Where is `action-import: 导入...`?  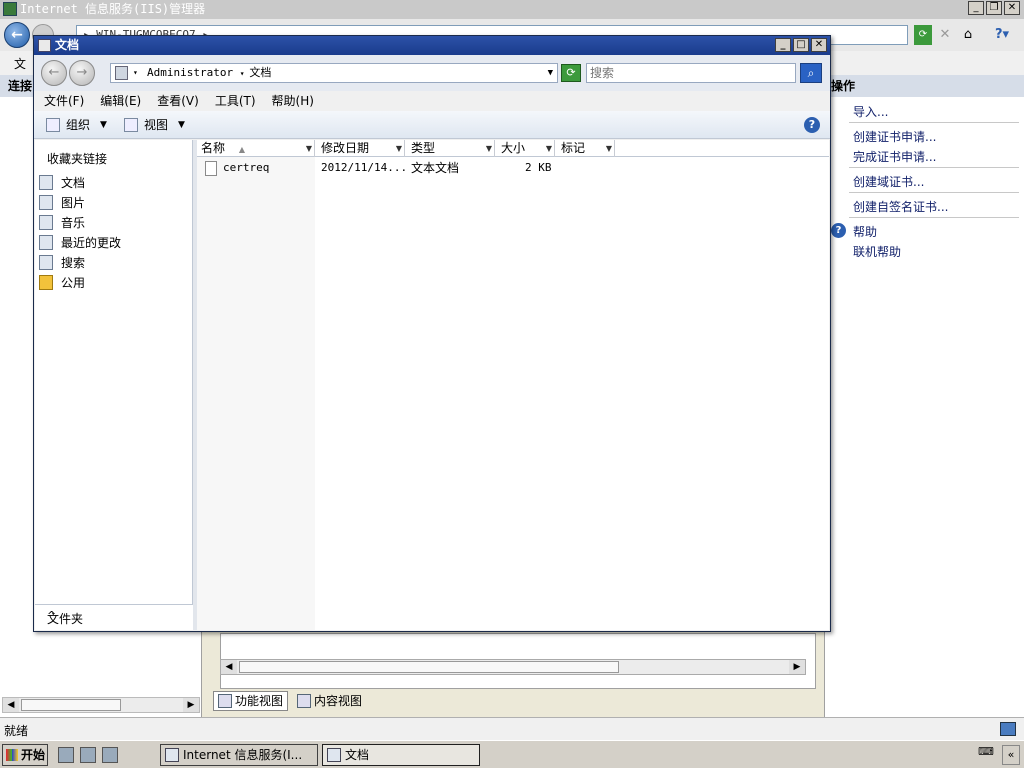 action-import: 导入... is located at coordinates (870, 111).